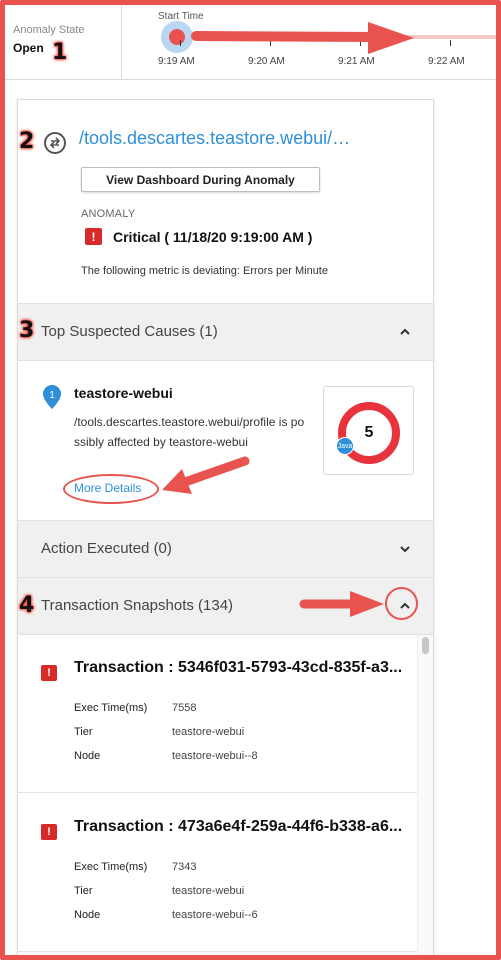 This screenshot has width=501, height=960. What do you see at coordinates (184, 867) in the screenshot?
I see `exec-time-value: 7343` at bounding box center [184, 867].